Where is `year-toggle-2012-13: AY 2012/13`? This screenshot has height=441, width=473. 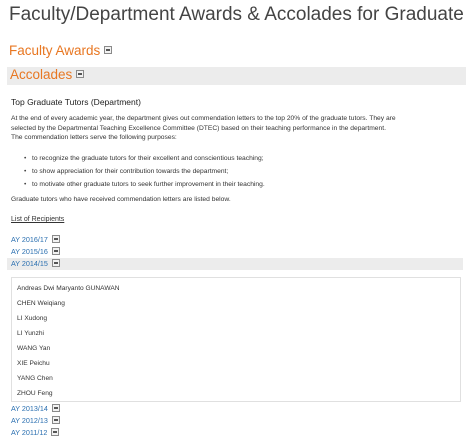
year-toggle-2012-13: AY 2012/13 is located at coordinates (35, 421).